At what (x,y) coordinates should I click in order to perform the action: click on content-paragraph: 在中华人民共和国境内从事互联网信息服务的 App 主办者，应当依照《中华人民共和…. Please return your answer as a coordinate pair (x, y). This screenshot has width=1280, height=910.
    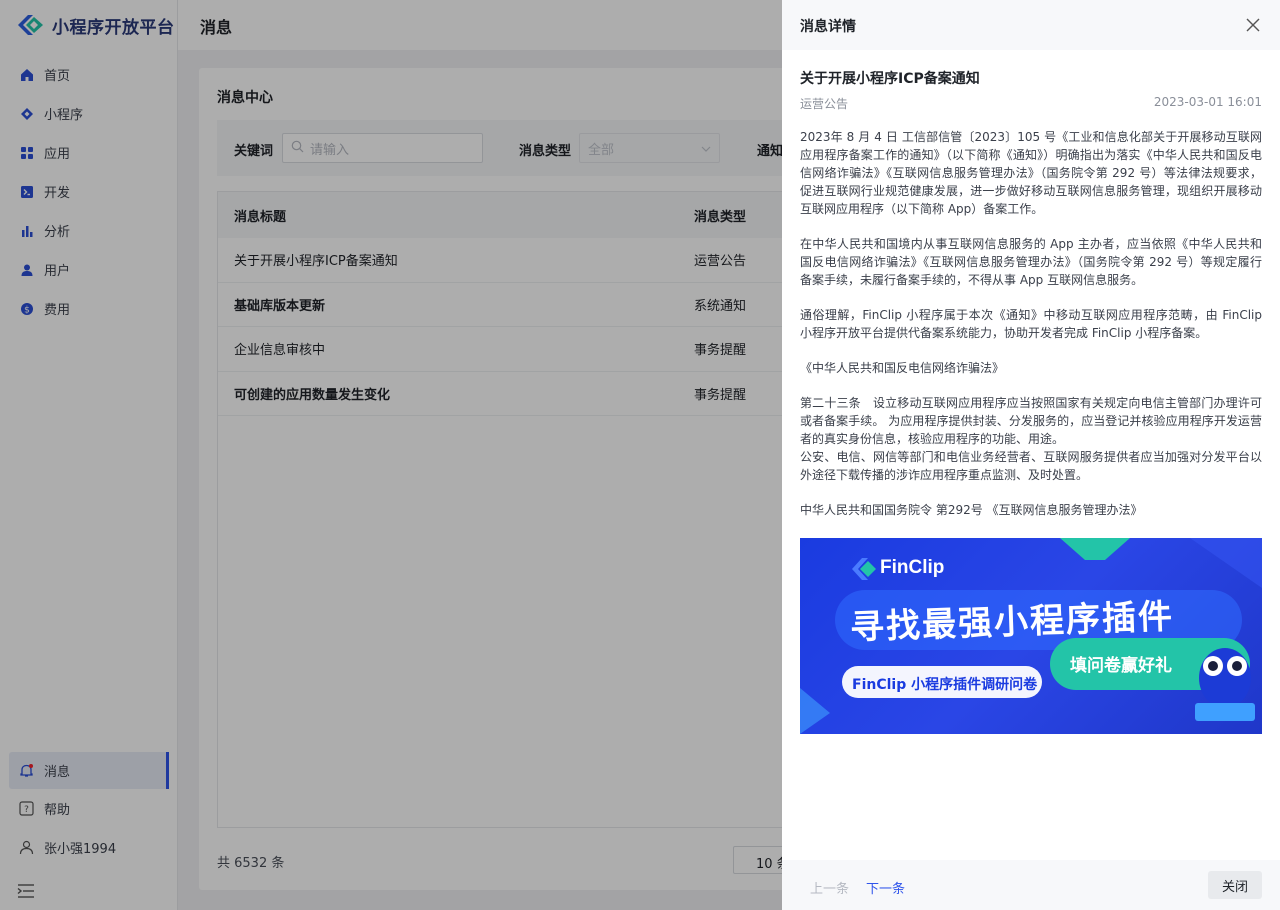
    Looking at the image, I should click on (1031, 262).